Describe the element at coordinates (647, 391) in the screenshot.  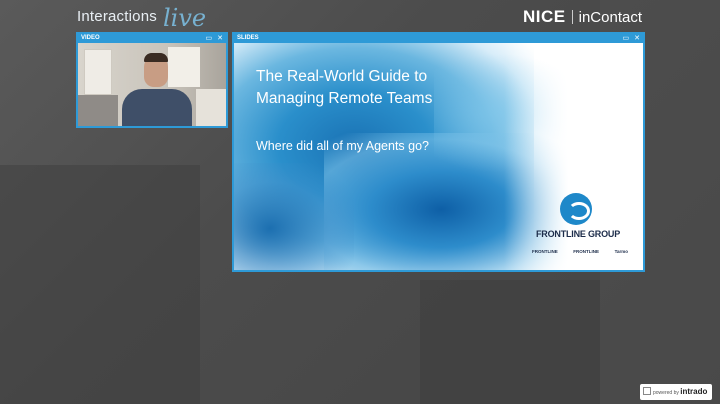
I see `checkbox-icon` at that location.